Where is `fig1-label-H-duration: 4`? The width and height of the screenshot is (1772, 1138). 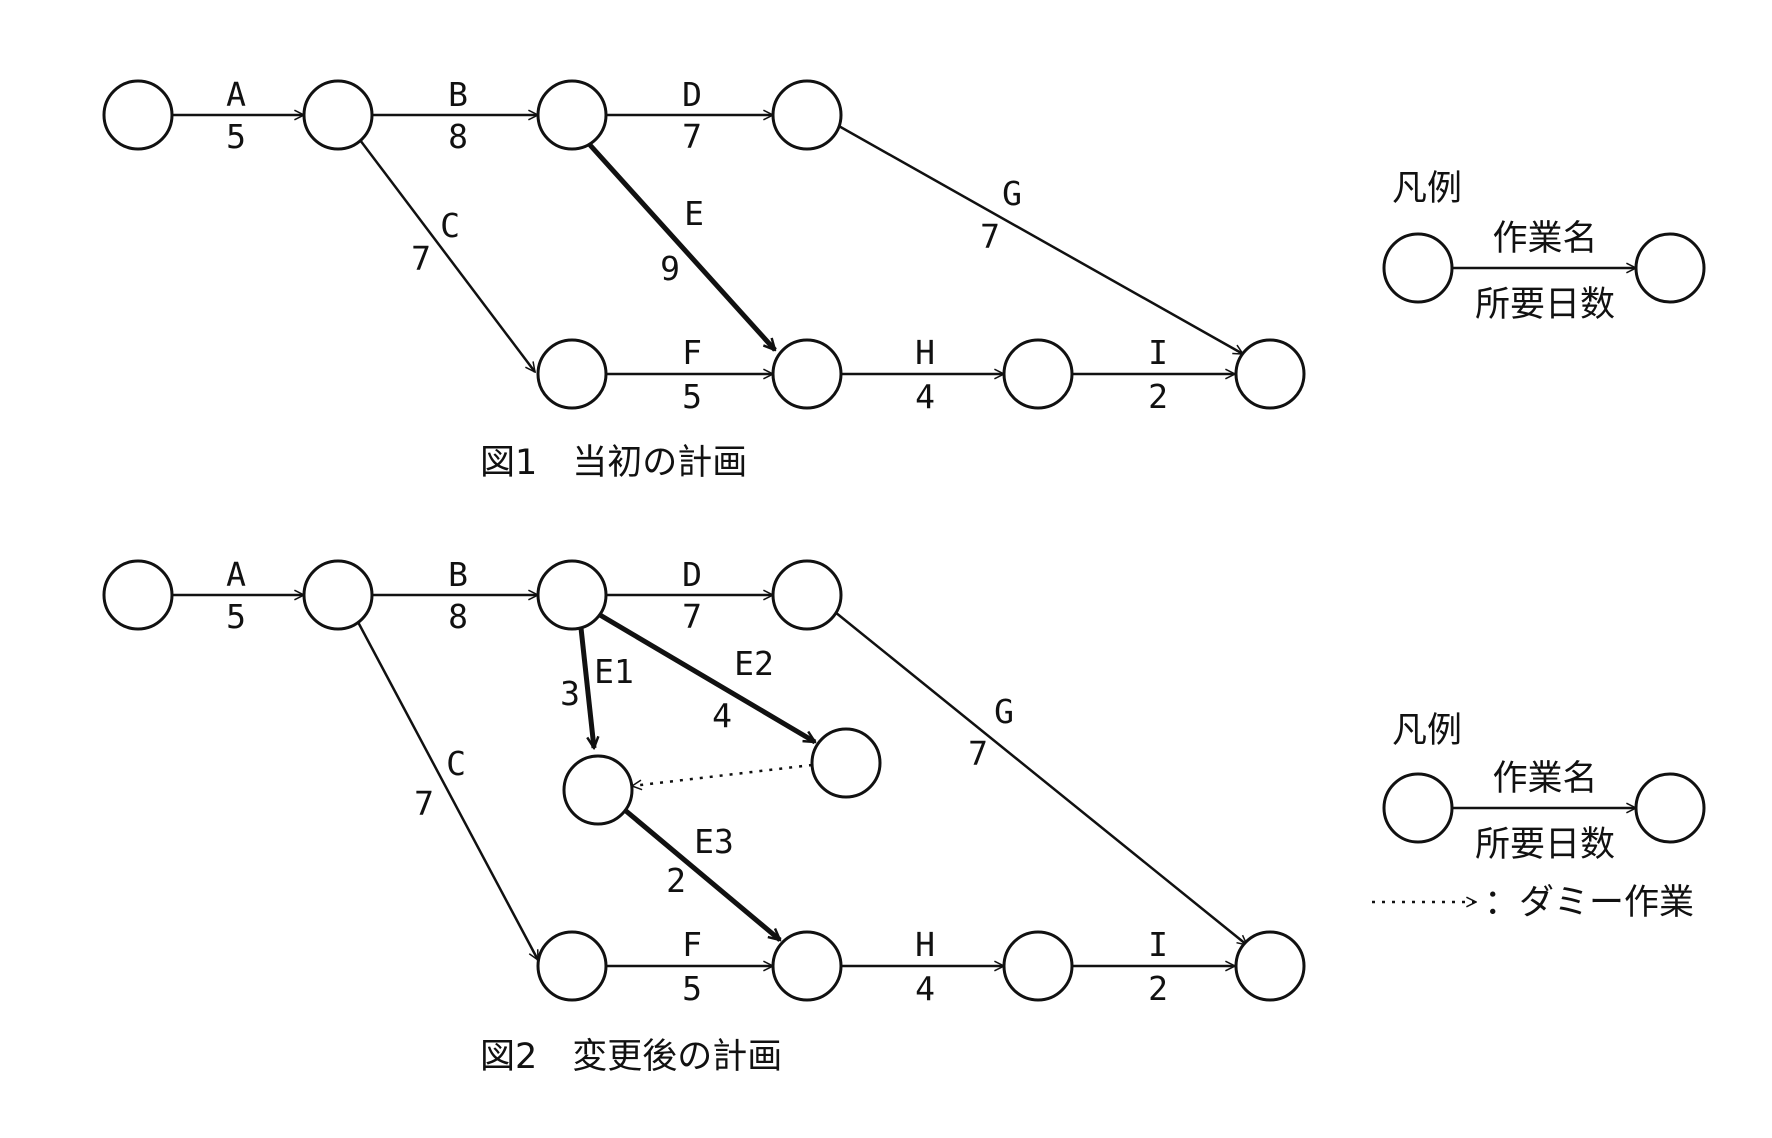
fig1-label-H-duration: 4 is located at coordinates (925, 396).